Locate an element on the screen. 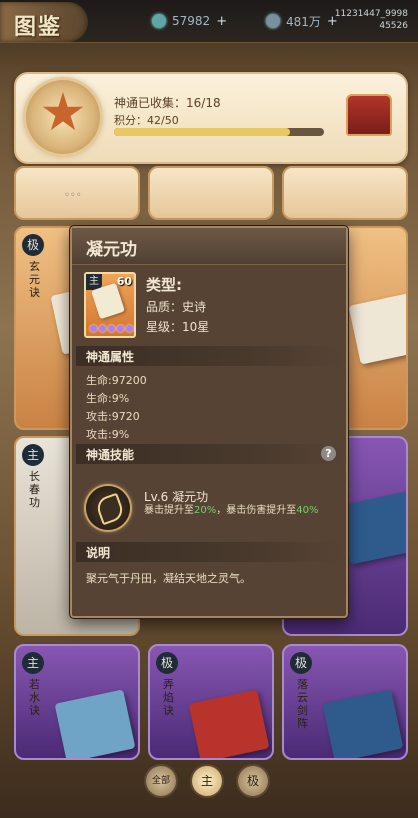 This screenshot has width=418, height=818. title-plate: 图鉴 is located at coordinates (44, 22).